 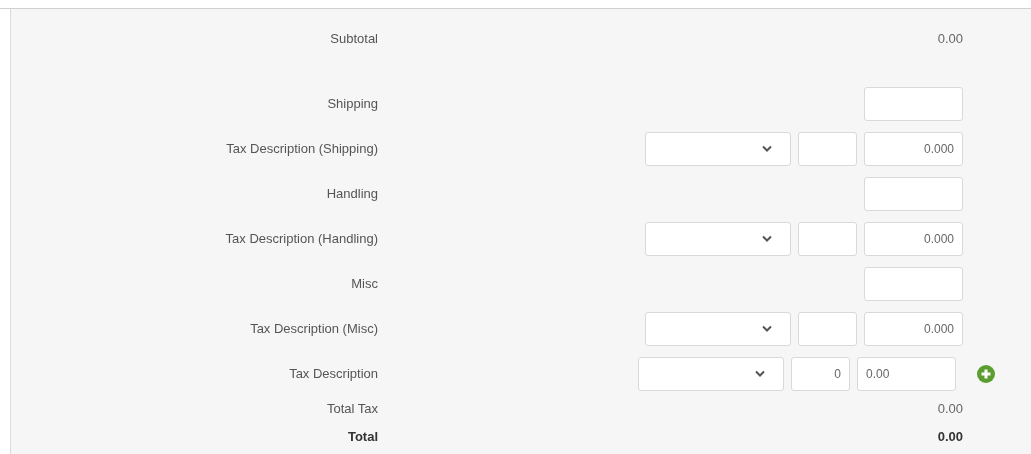 What do you see at coordinates (302, 148) in the screenshot?
I see `row-label: Tax Description (Shipping)` at bounding box center [302, 148].